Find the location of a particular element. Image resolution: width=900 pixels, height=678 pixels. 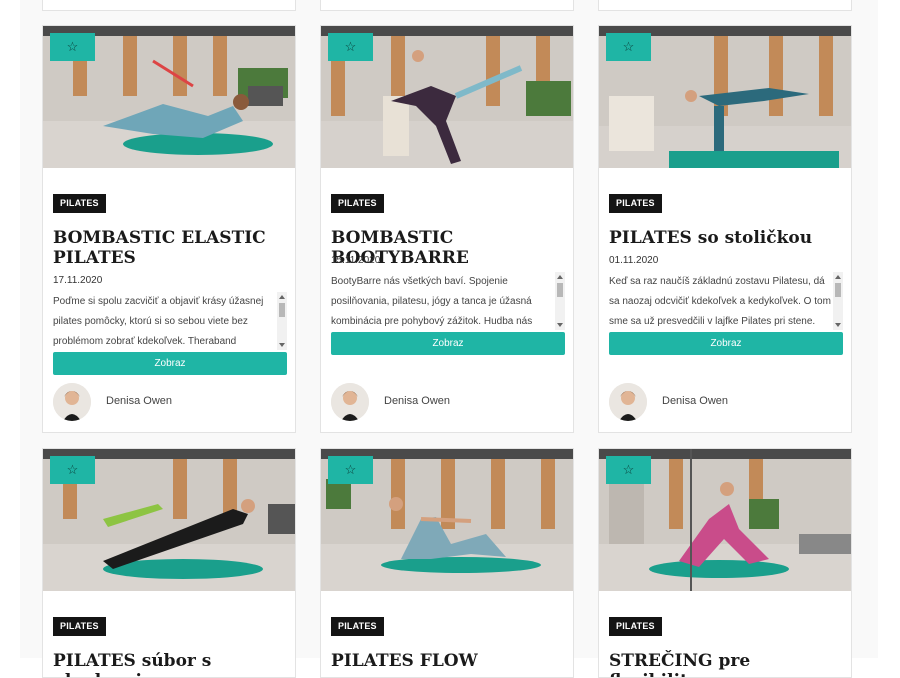

card-date: 01.11.2020 is located at coordinates (634, 260).